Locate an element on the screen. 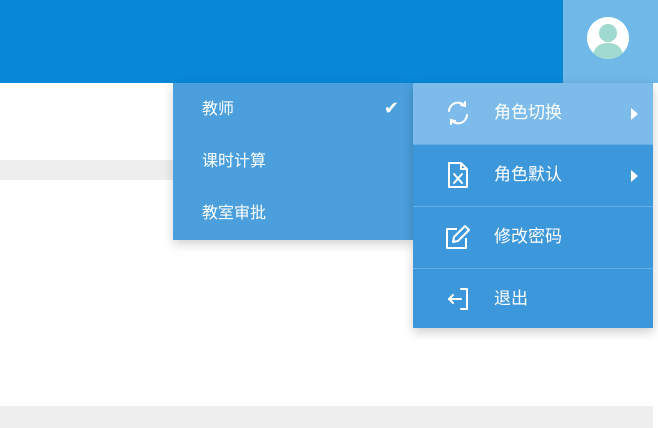 The height and width of the screenshot is (428, 658). menu-item-change-password: 修改密码 is located at coordinates (533, 238).